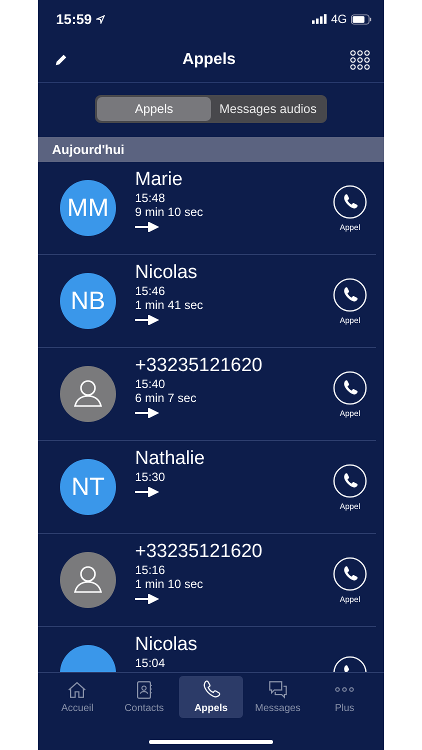 The width and height of the screenshot is (422, 750). What do you see at coordinates (88, 301) in the screenshot?
I see `avatar-initials: NB` at bounding box center [88, 301].